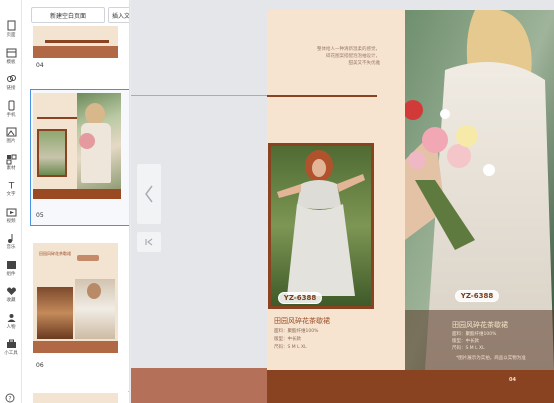 The image size is (554, 403). What do you see at coordinates (410, 386) in the screenshot?
I see `spread-bottom-band` at bounding box center [410, 386].